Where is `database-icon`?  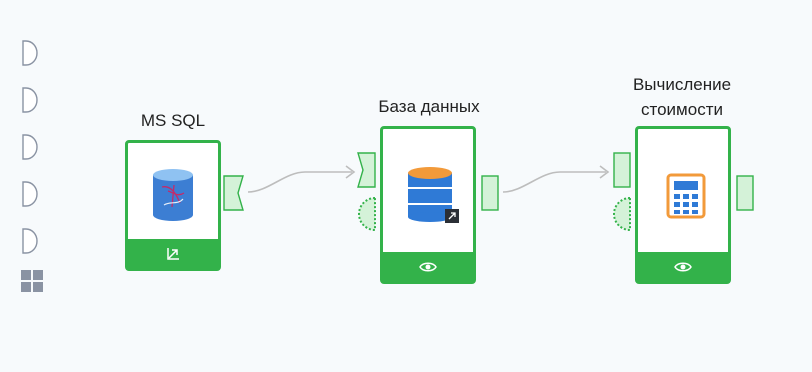
database-icon is located at coordinates (433, 195).